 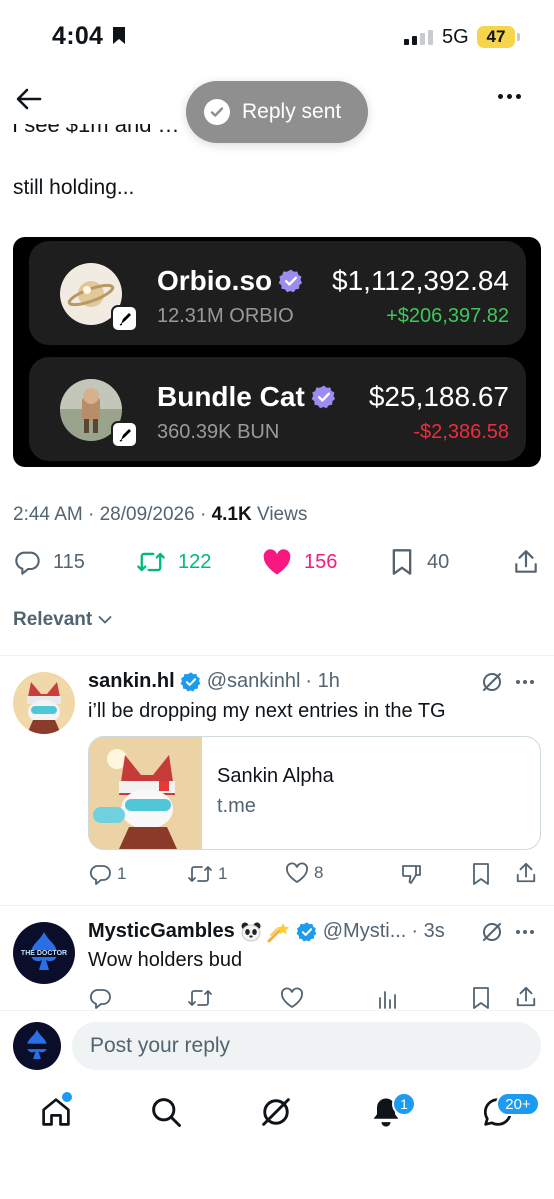 I want to click on search-icon, so click(x=166, y=1112).